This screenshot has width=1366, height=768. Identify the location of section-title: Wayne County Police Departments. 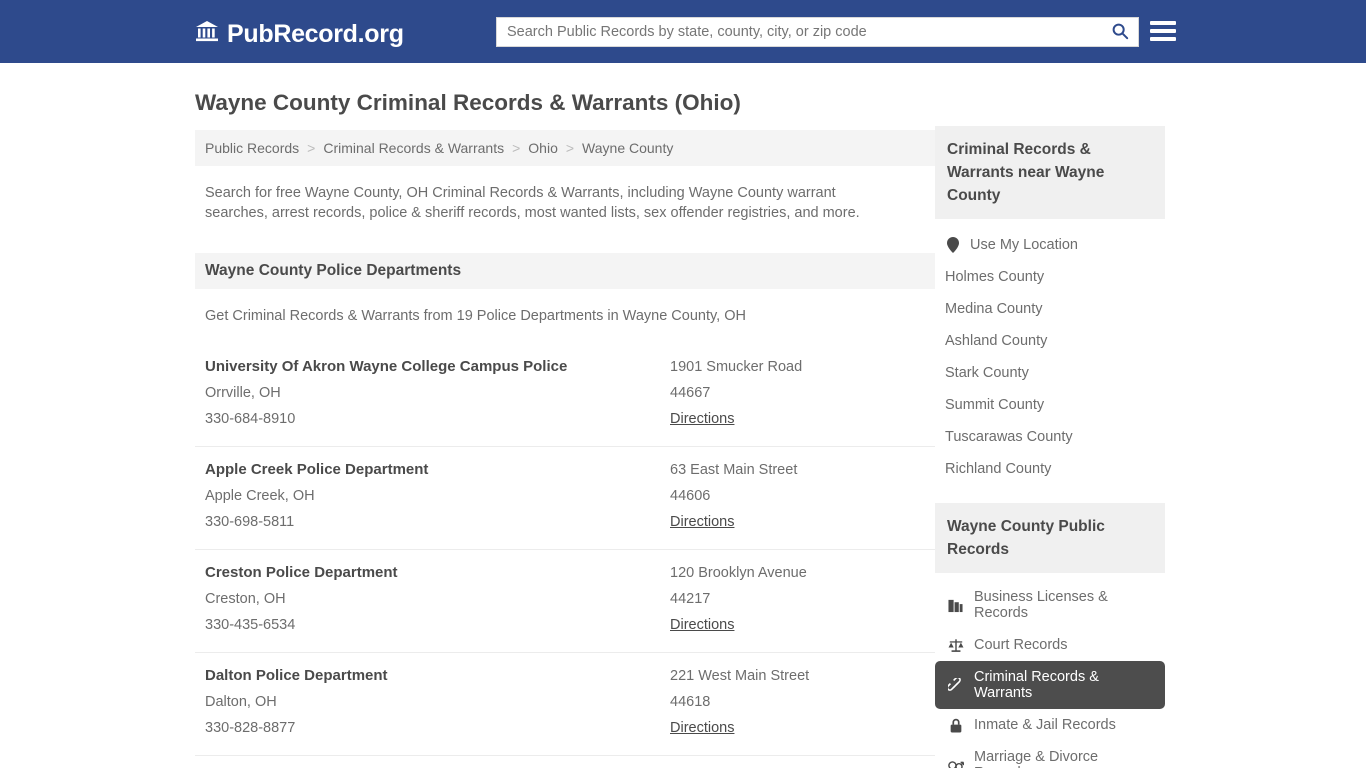
(333, 271).